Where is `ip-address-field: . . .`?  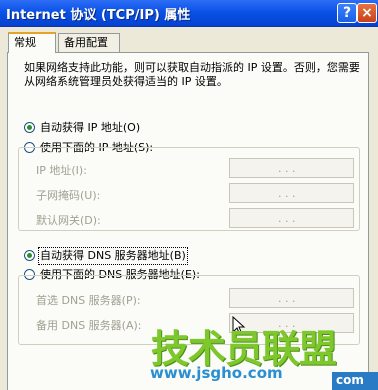 ip-address-field: . . . is located at coordinates (291, 168).